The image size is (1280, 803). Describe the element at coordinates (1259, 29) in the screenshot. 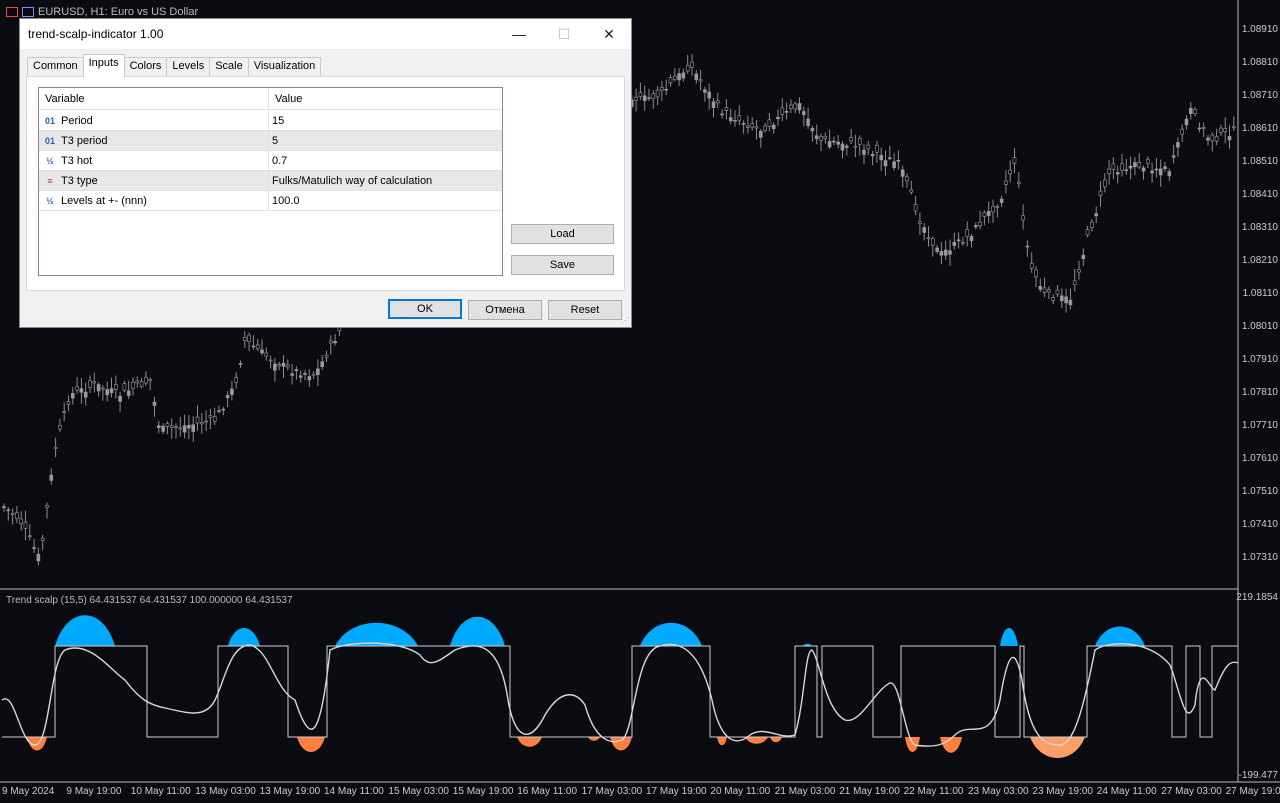

I see `price-tick-label: 1.08910` at that location.